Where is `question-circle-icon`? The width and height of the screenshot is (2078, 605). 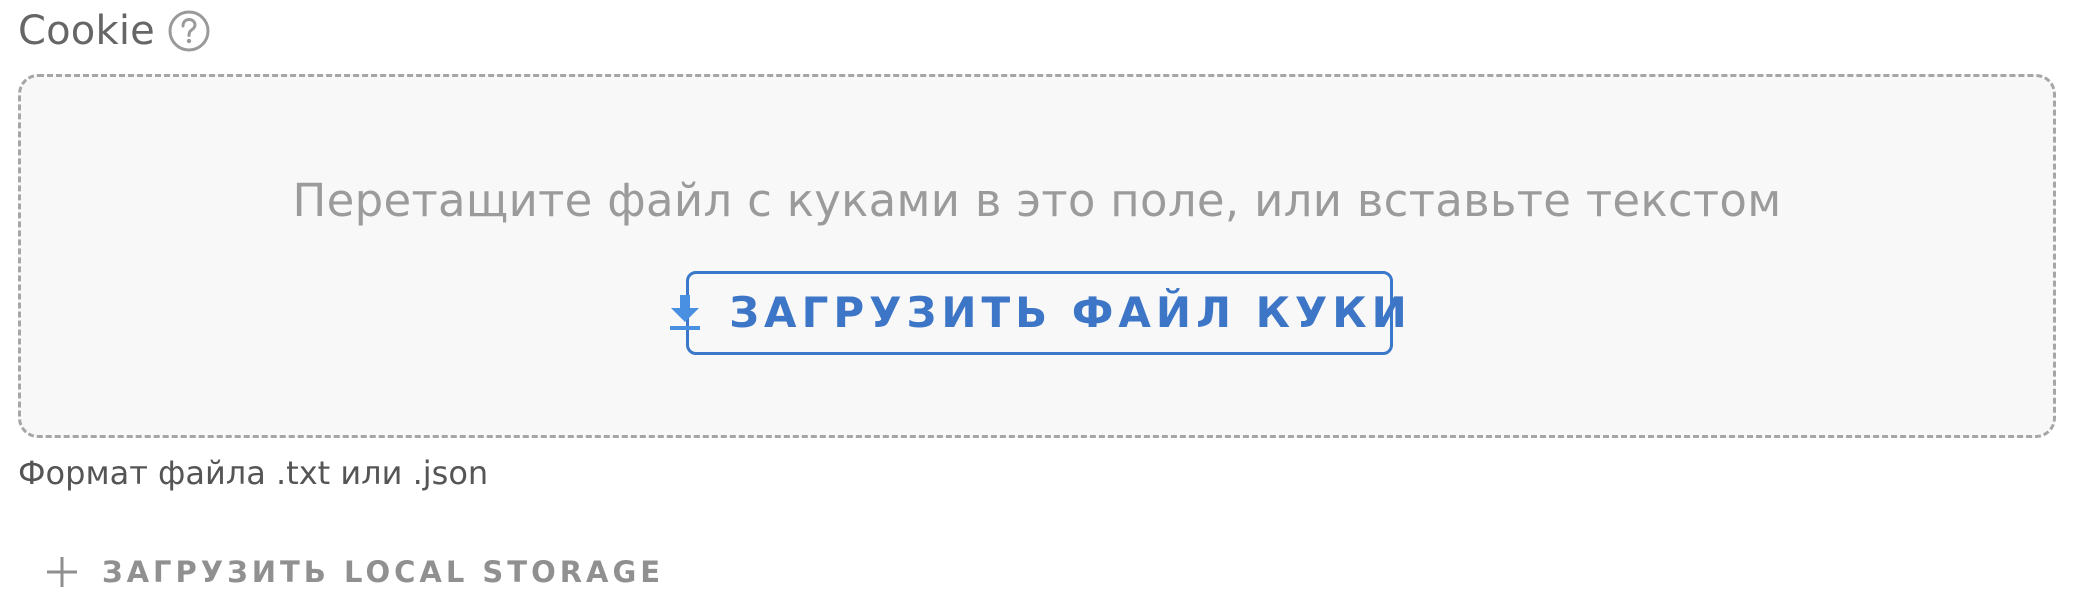
question-circle-icon is located at coordinates (189, 31).